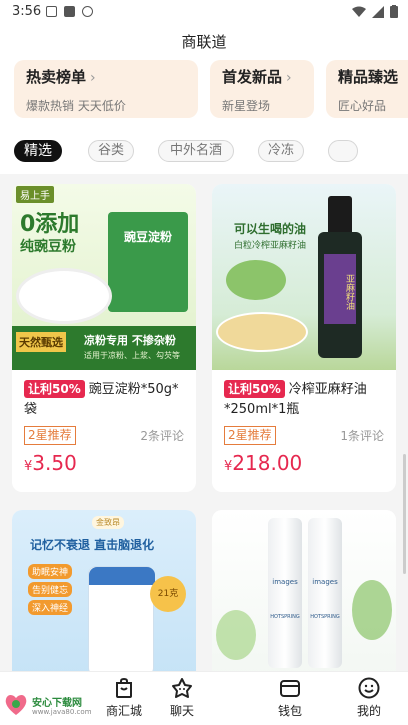 The width and height of the screenshot is (408, 725). I want to click on spray-can-1: images HOTSPRING, so click(285, 593).